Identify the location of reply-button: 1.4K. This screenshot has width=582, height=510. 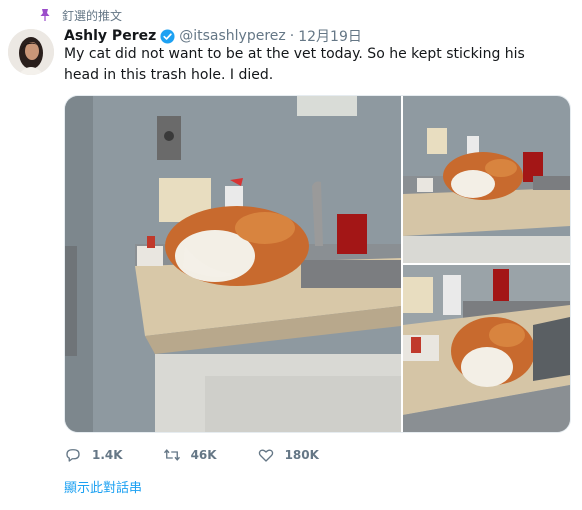
(93, 455).